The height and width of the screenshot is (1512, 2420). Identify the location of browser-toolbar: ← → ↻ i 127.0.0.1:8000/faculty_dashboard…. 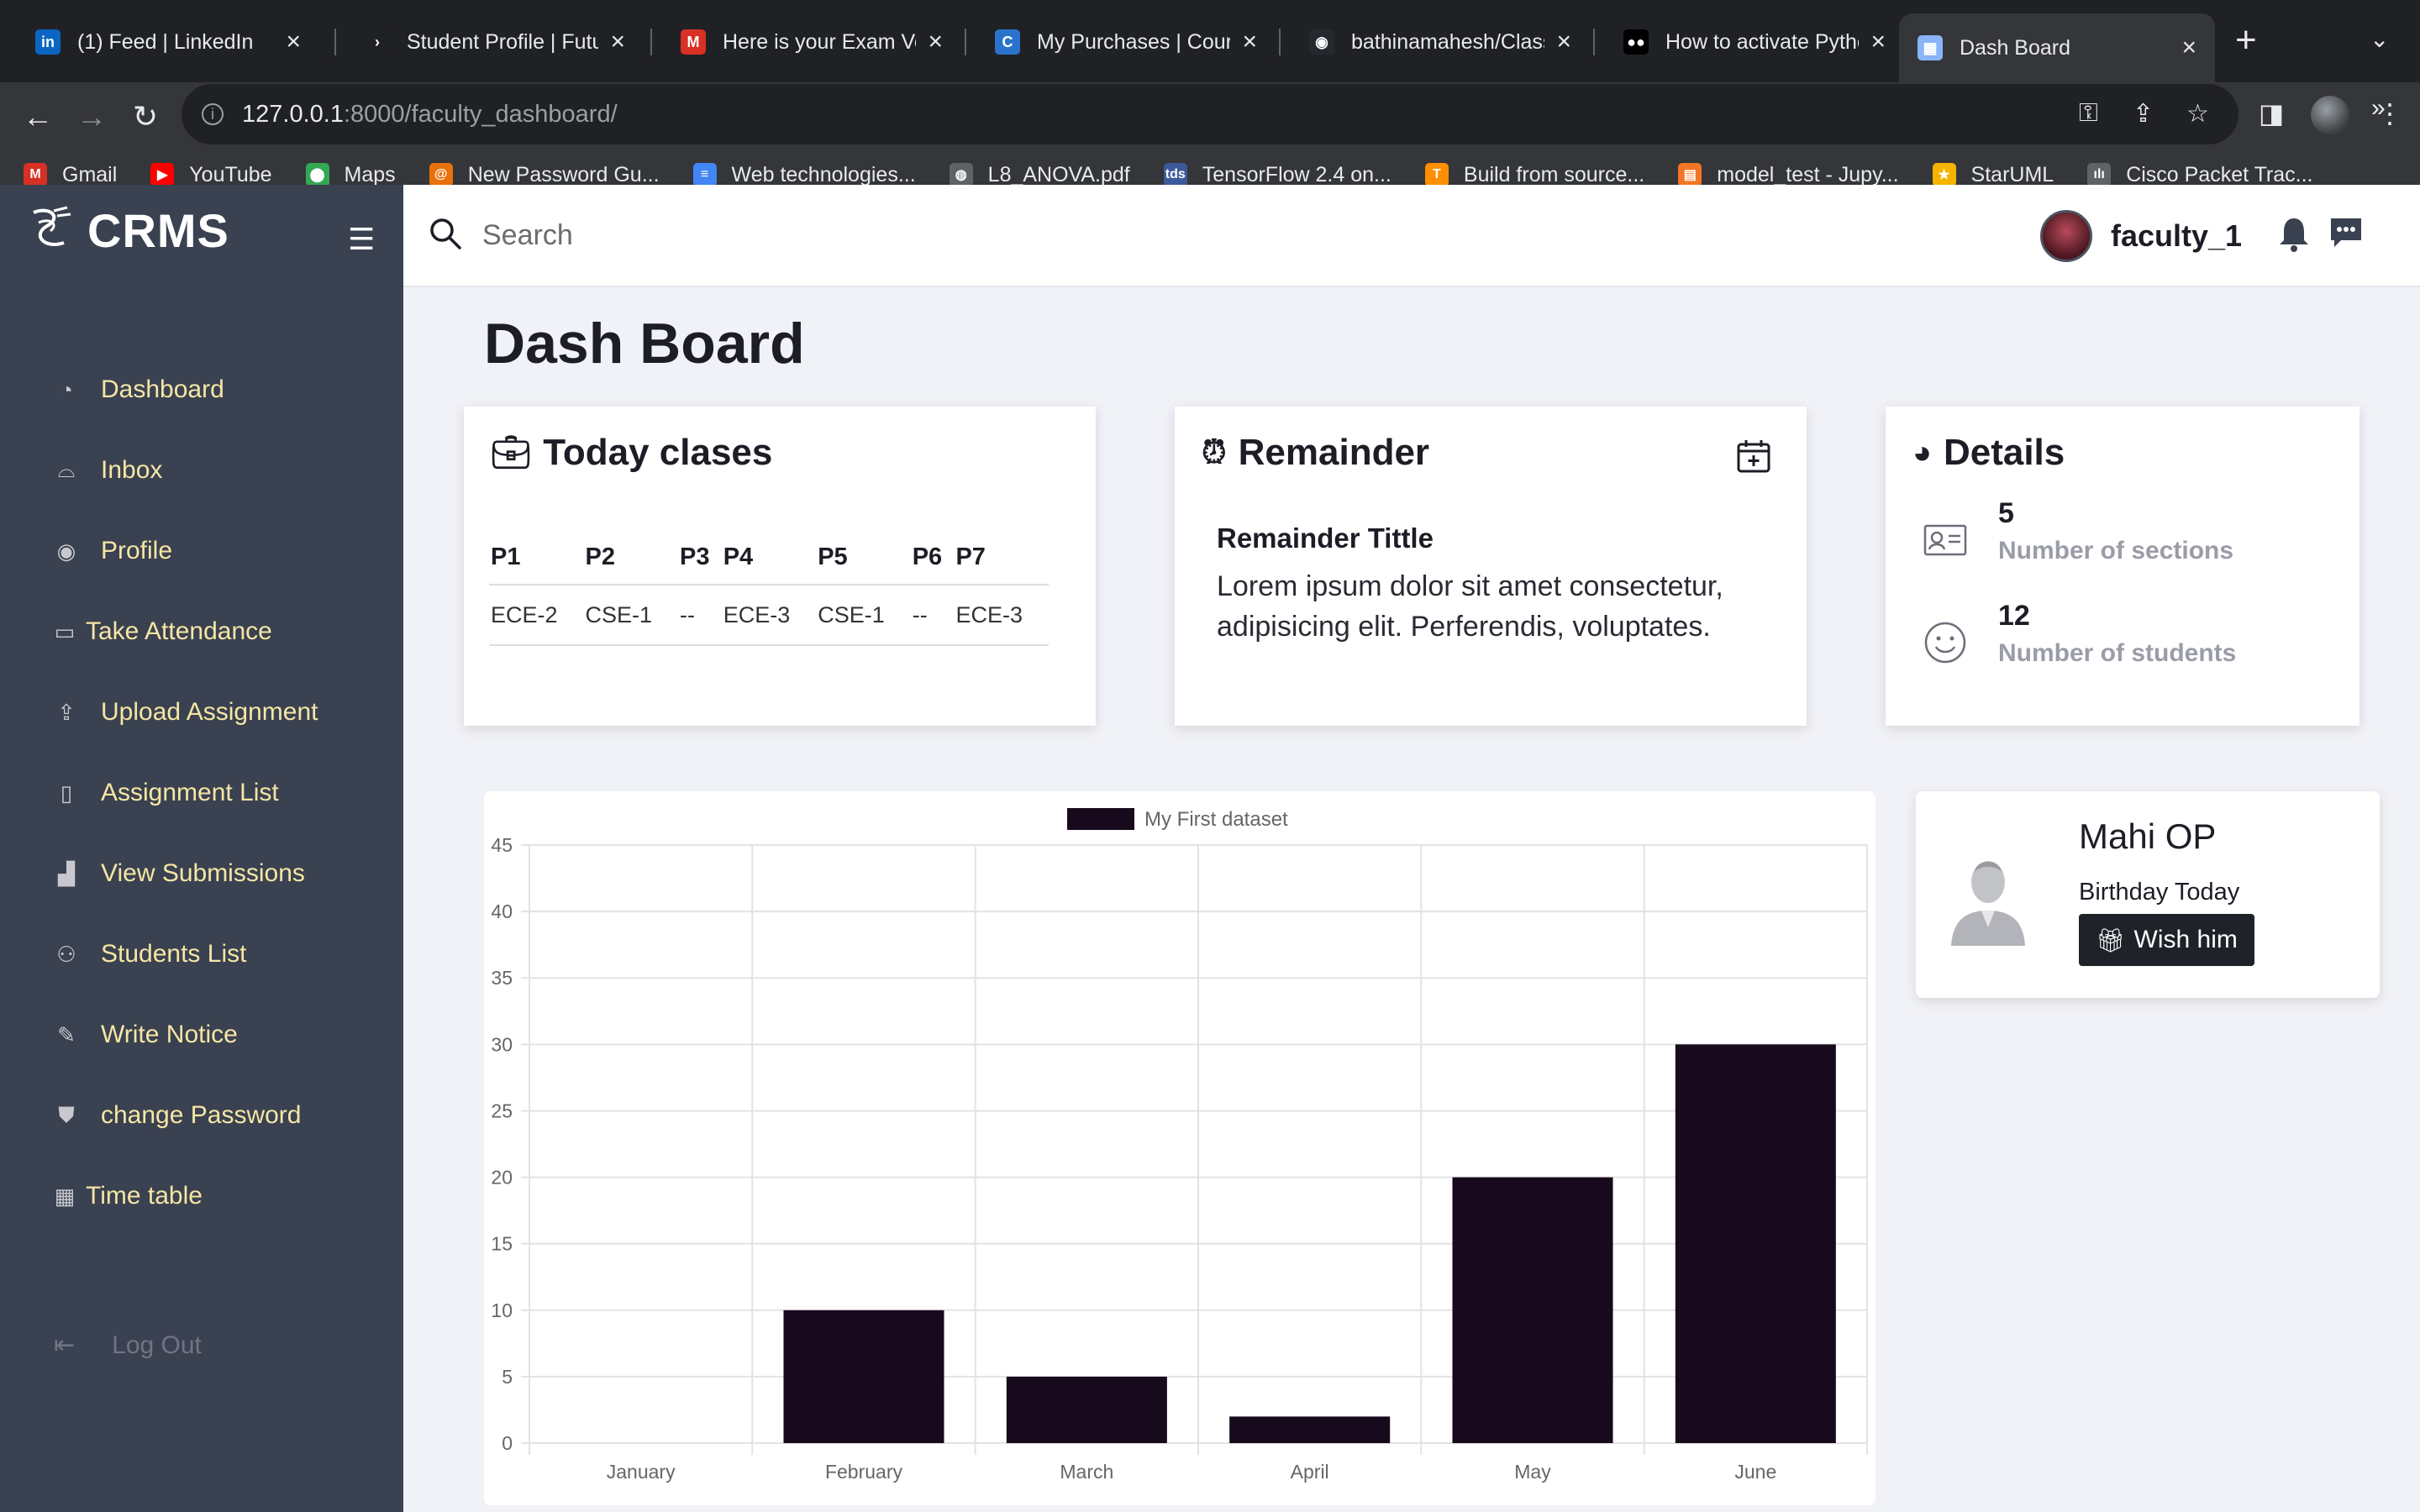
(1210, 142).